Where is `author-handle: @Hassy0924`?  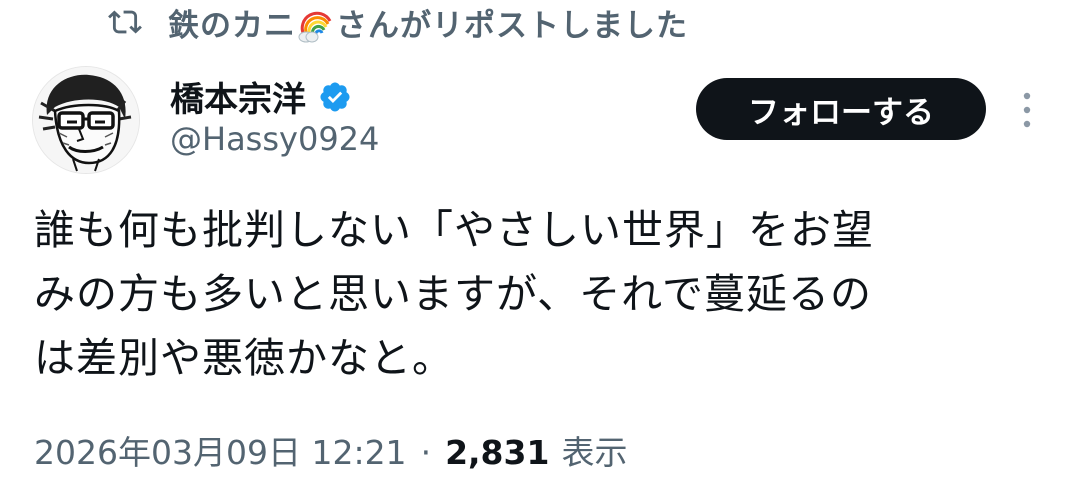 author-handle: @Hassy0924 is located at coordinates (274, 139).